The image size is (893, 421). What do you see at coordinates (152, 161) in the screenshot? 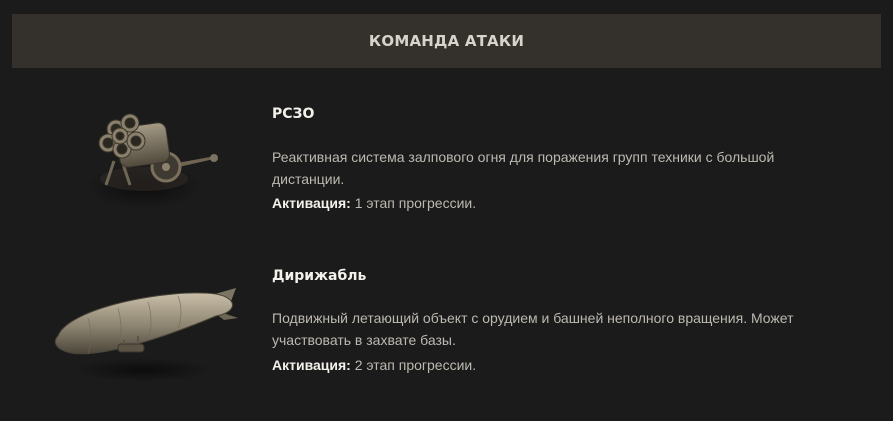
I see `rocket-launcher-icon` at bounding box center [152, 161].